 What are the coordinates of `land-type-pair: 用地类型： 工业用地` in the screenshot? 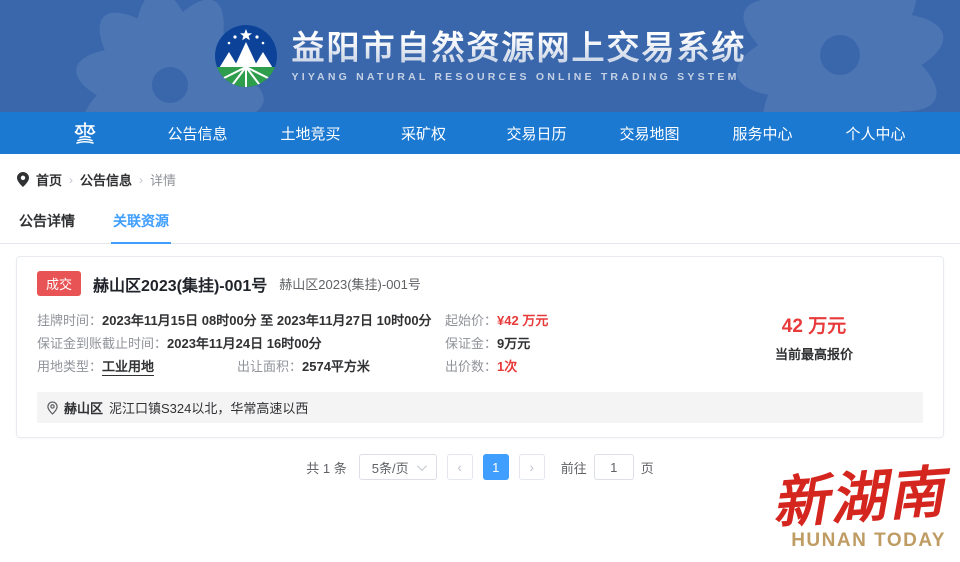 It's located at (137, 366).